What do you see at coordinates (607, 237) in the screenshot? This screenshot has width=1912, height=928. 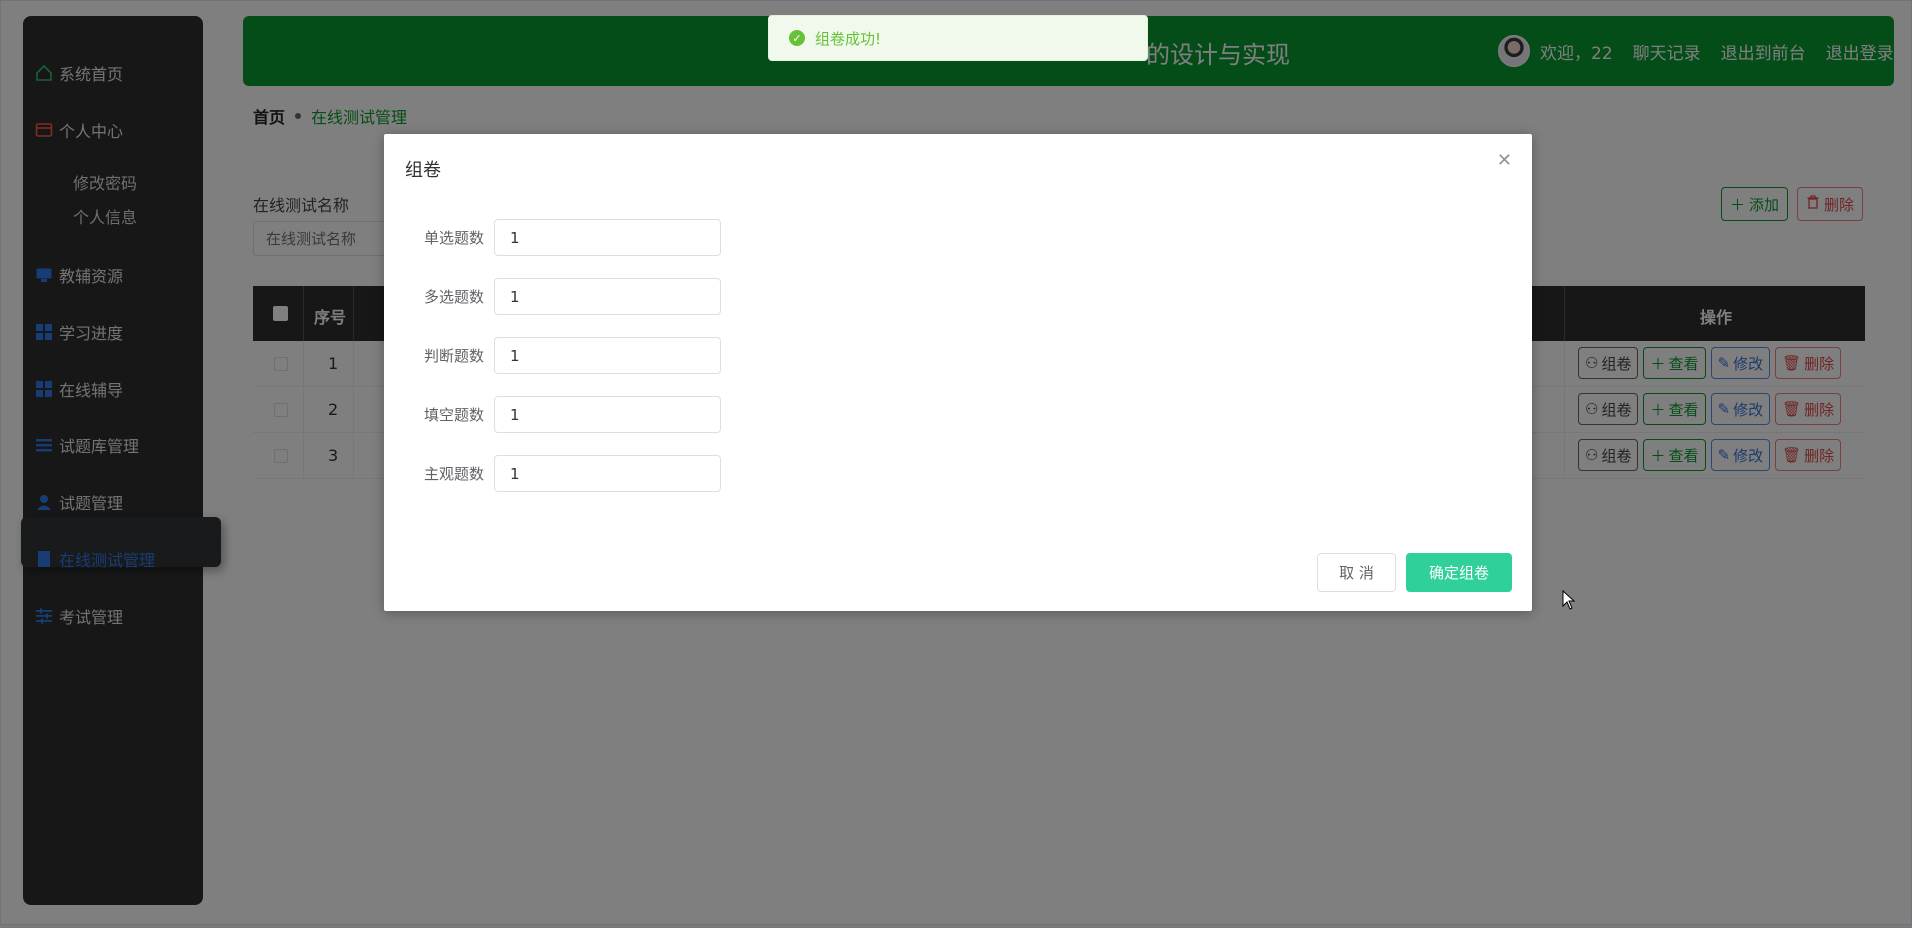 I see `single-choice-count-input` at bounding box center [607, 237].